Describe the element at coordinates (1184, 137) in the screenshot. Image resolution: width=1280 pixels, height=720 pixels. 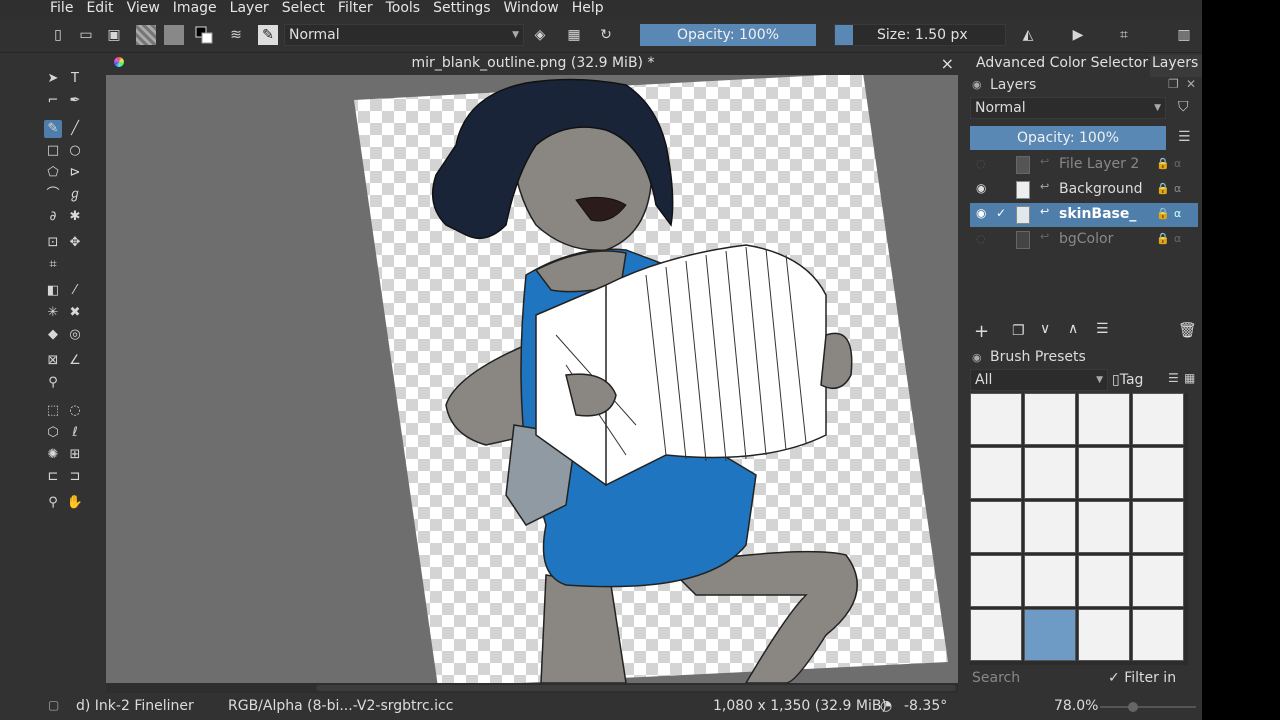
I see `hamburger-icon: ☰` at that location.